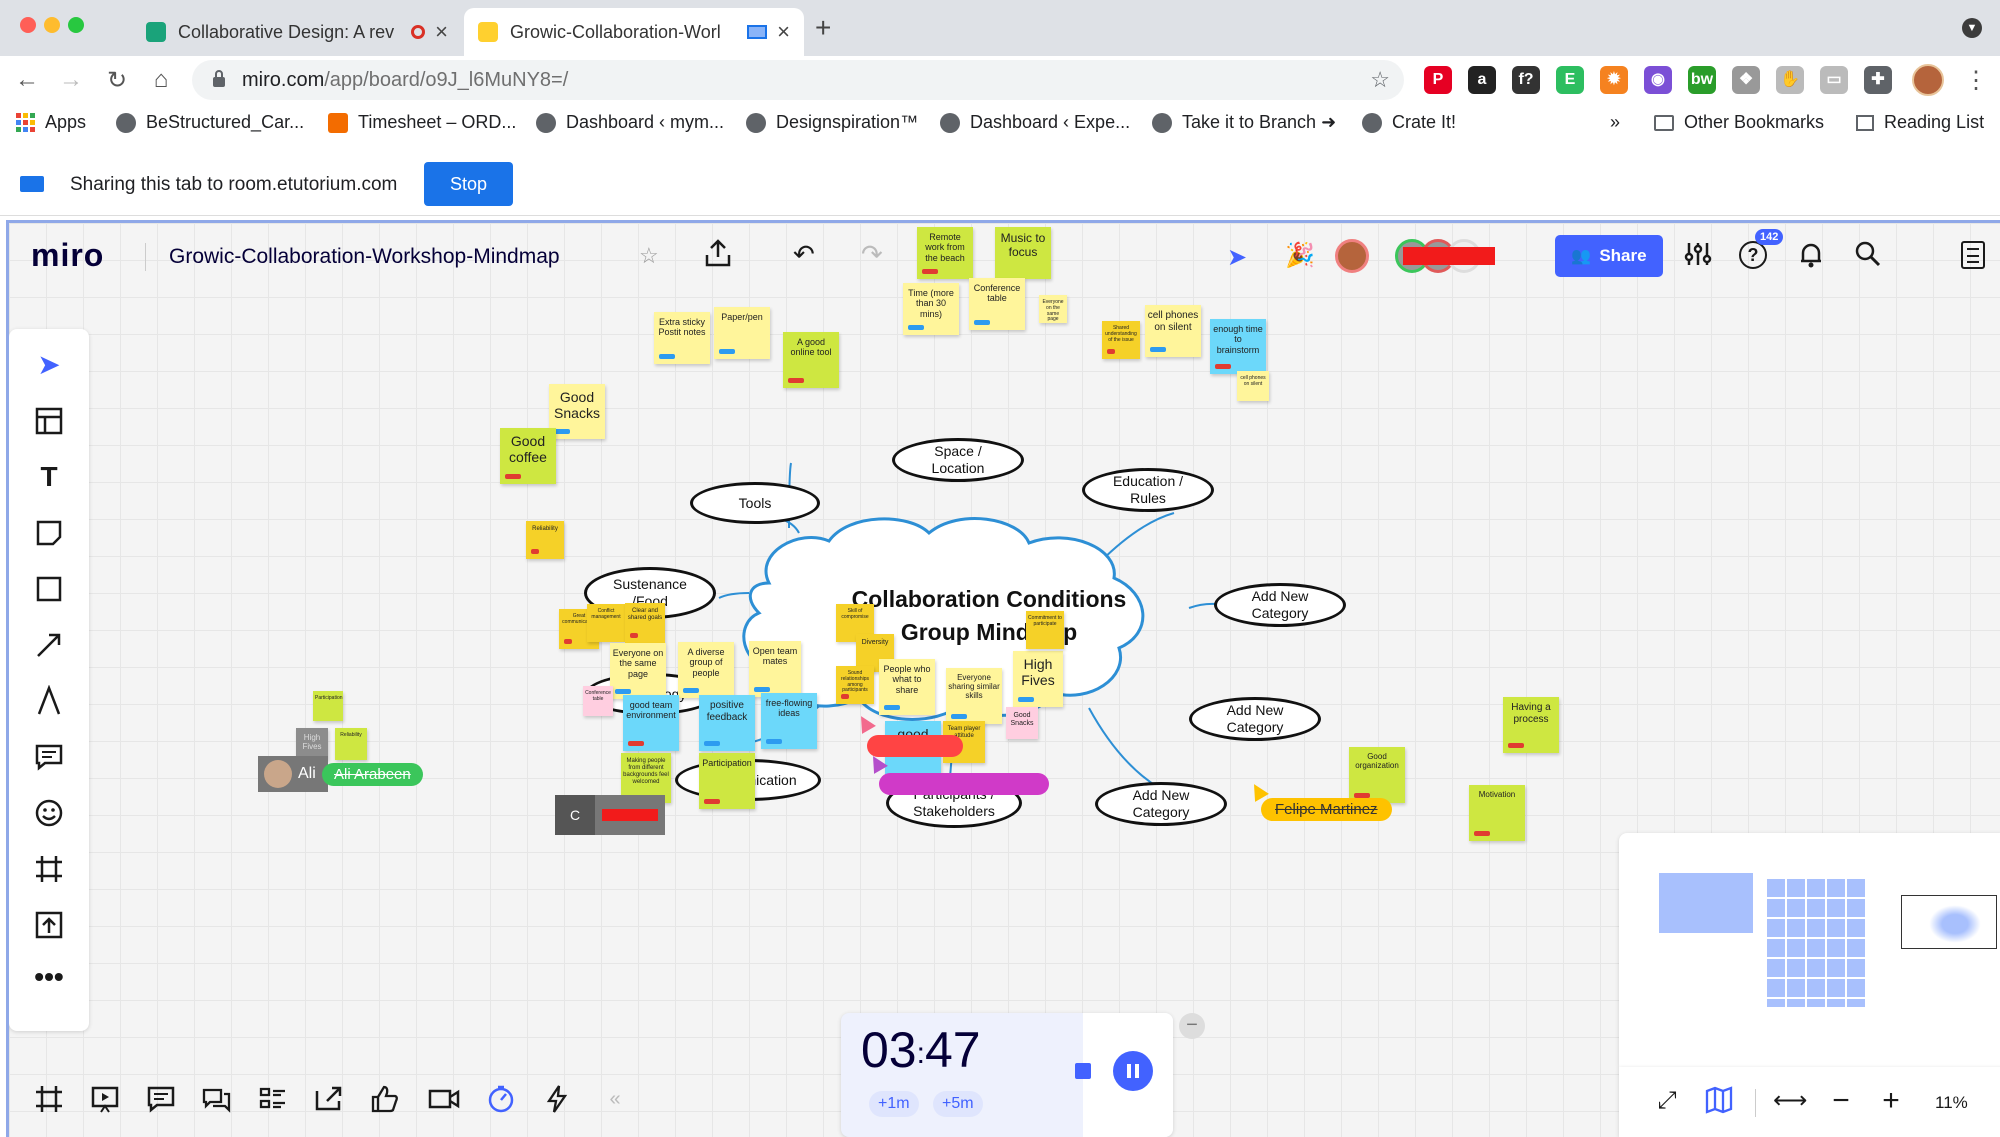  I want to click on emoji-icon, so click(49, 813).